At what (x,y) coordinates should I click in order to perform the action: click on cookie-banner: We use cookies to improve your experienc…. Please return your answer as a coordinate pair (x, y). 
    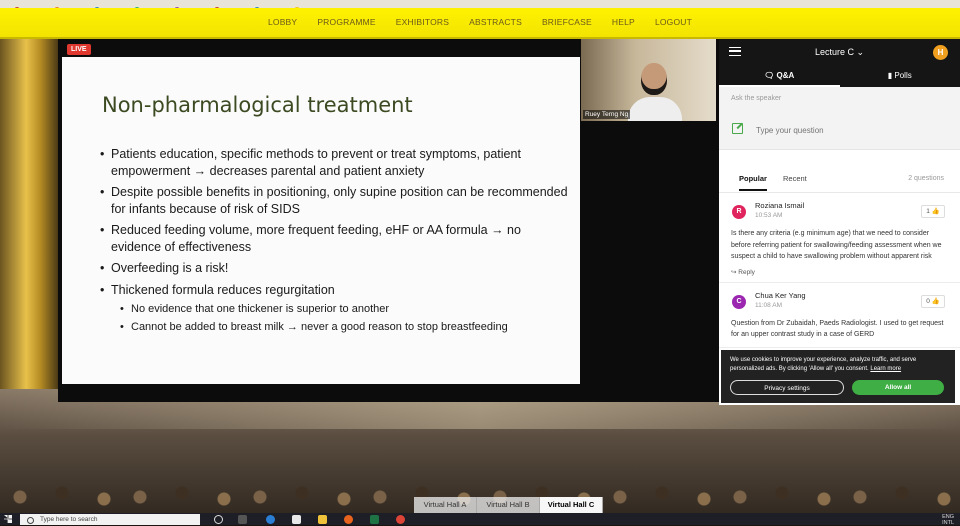
    Looking at the image, I should click on (838, 376).